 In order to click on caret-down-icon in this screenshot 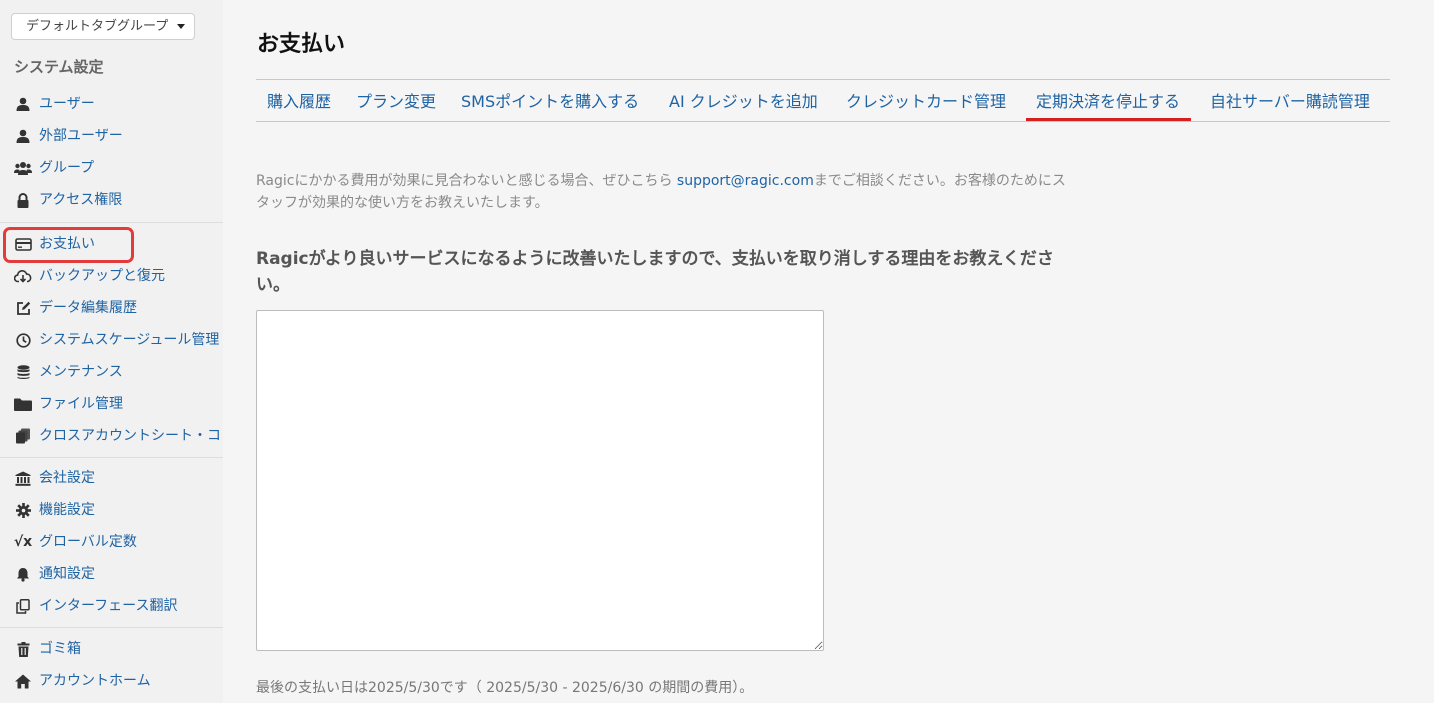, I will do `click(181, 26)`.